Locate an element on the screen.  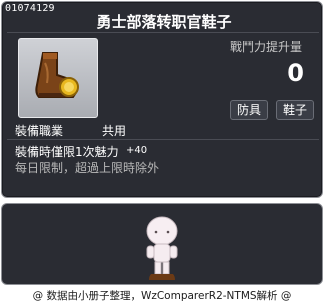
effect-label: 裝備時僅限1次魅力 is located at coordinates (67, 152).